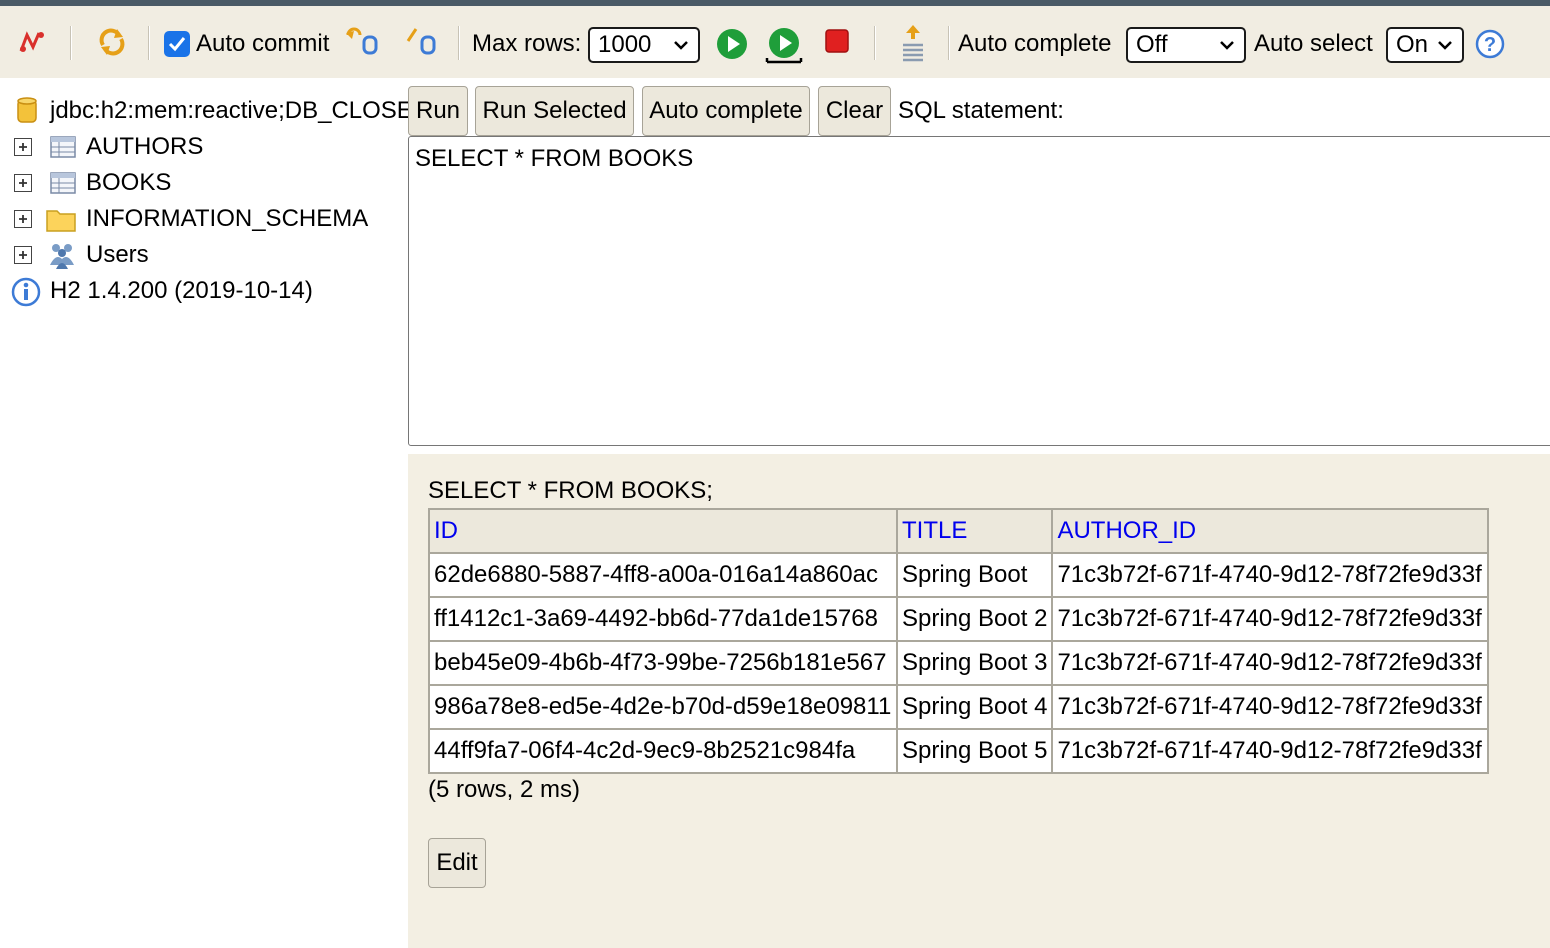 This screenshot has width=1550, height=948. Describe the element at coordinates (732, 44) in the screenshot. I see `run-icon` at that location.